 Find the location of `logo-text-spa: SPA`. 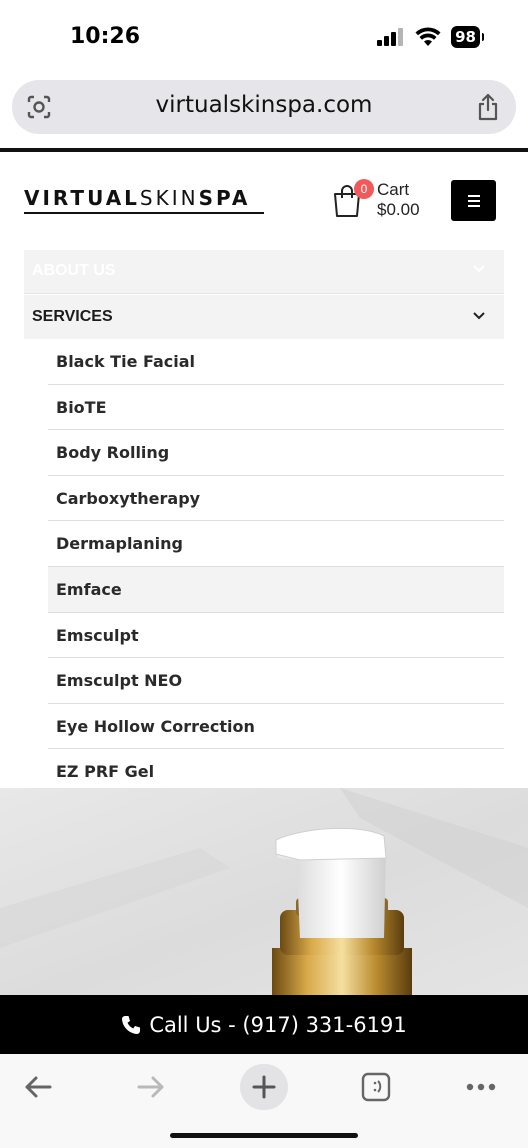

logo-text-spa: SPA is located at coordinates (224, 198).